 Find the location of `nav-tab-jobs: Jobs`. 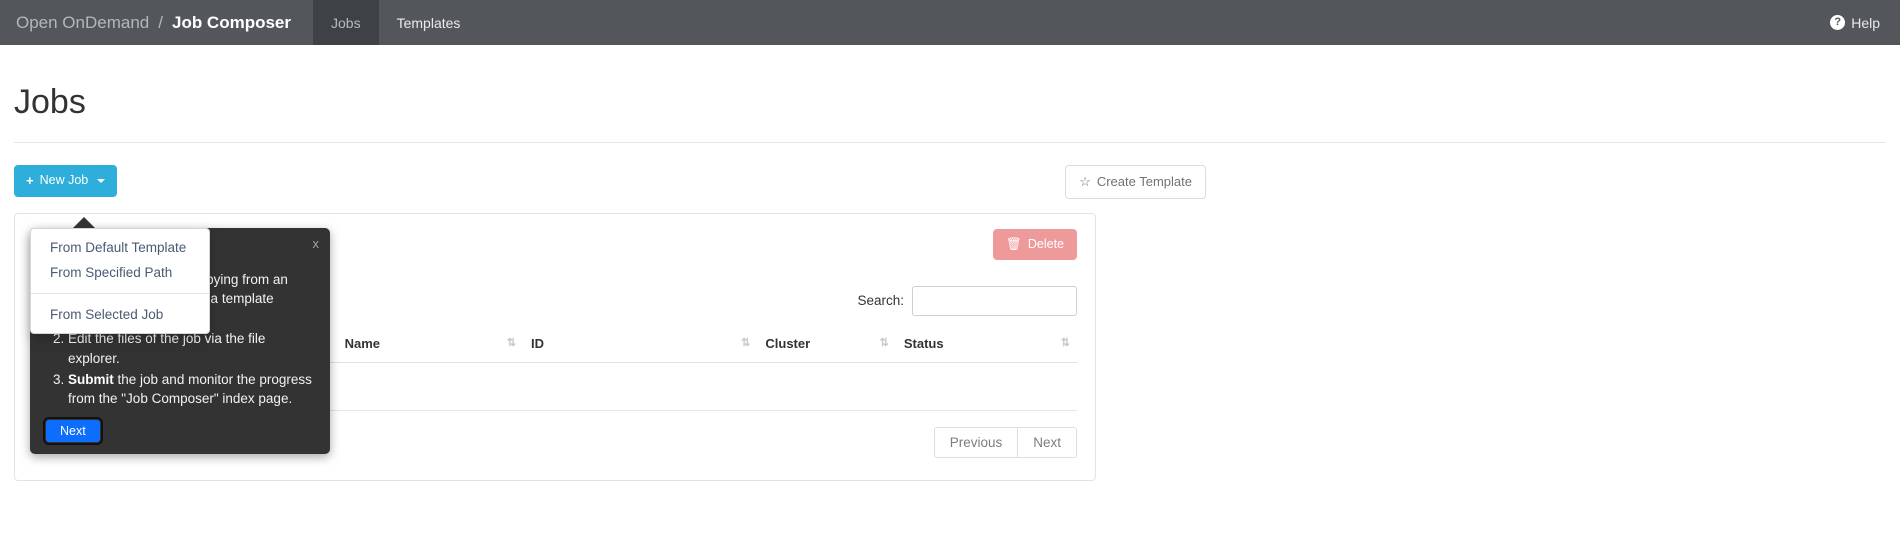

nav-tab-jobs: Jobs is located at coordinates (346, 22).